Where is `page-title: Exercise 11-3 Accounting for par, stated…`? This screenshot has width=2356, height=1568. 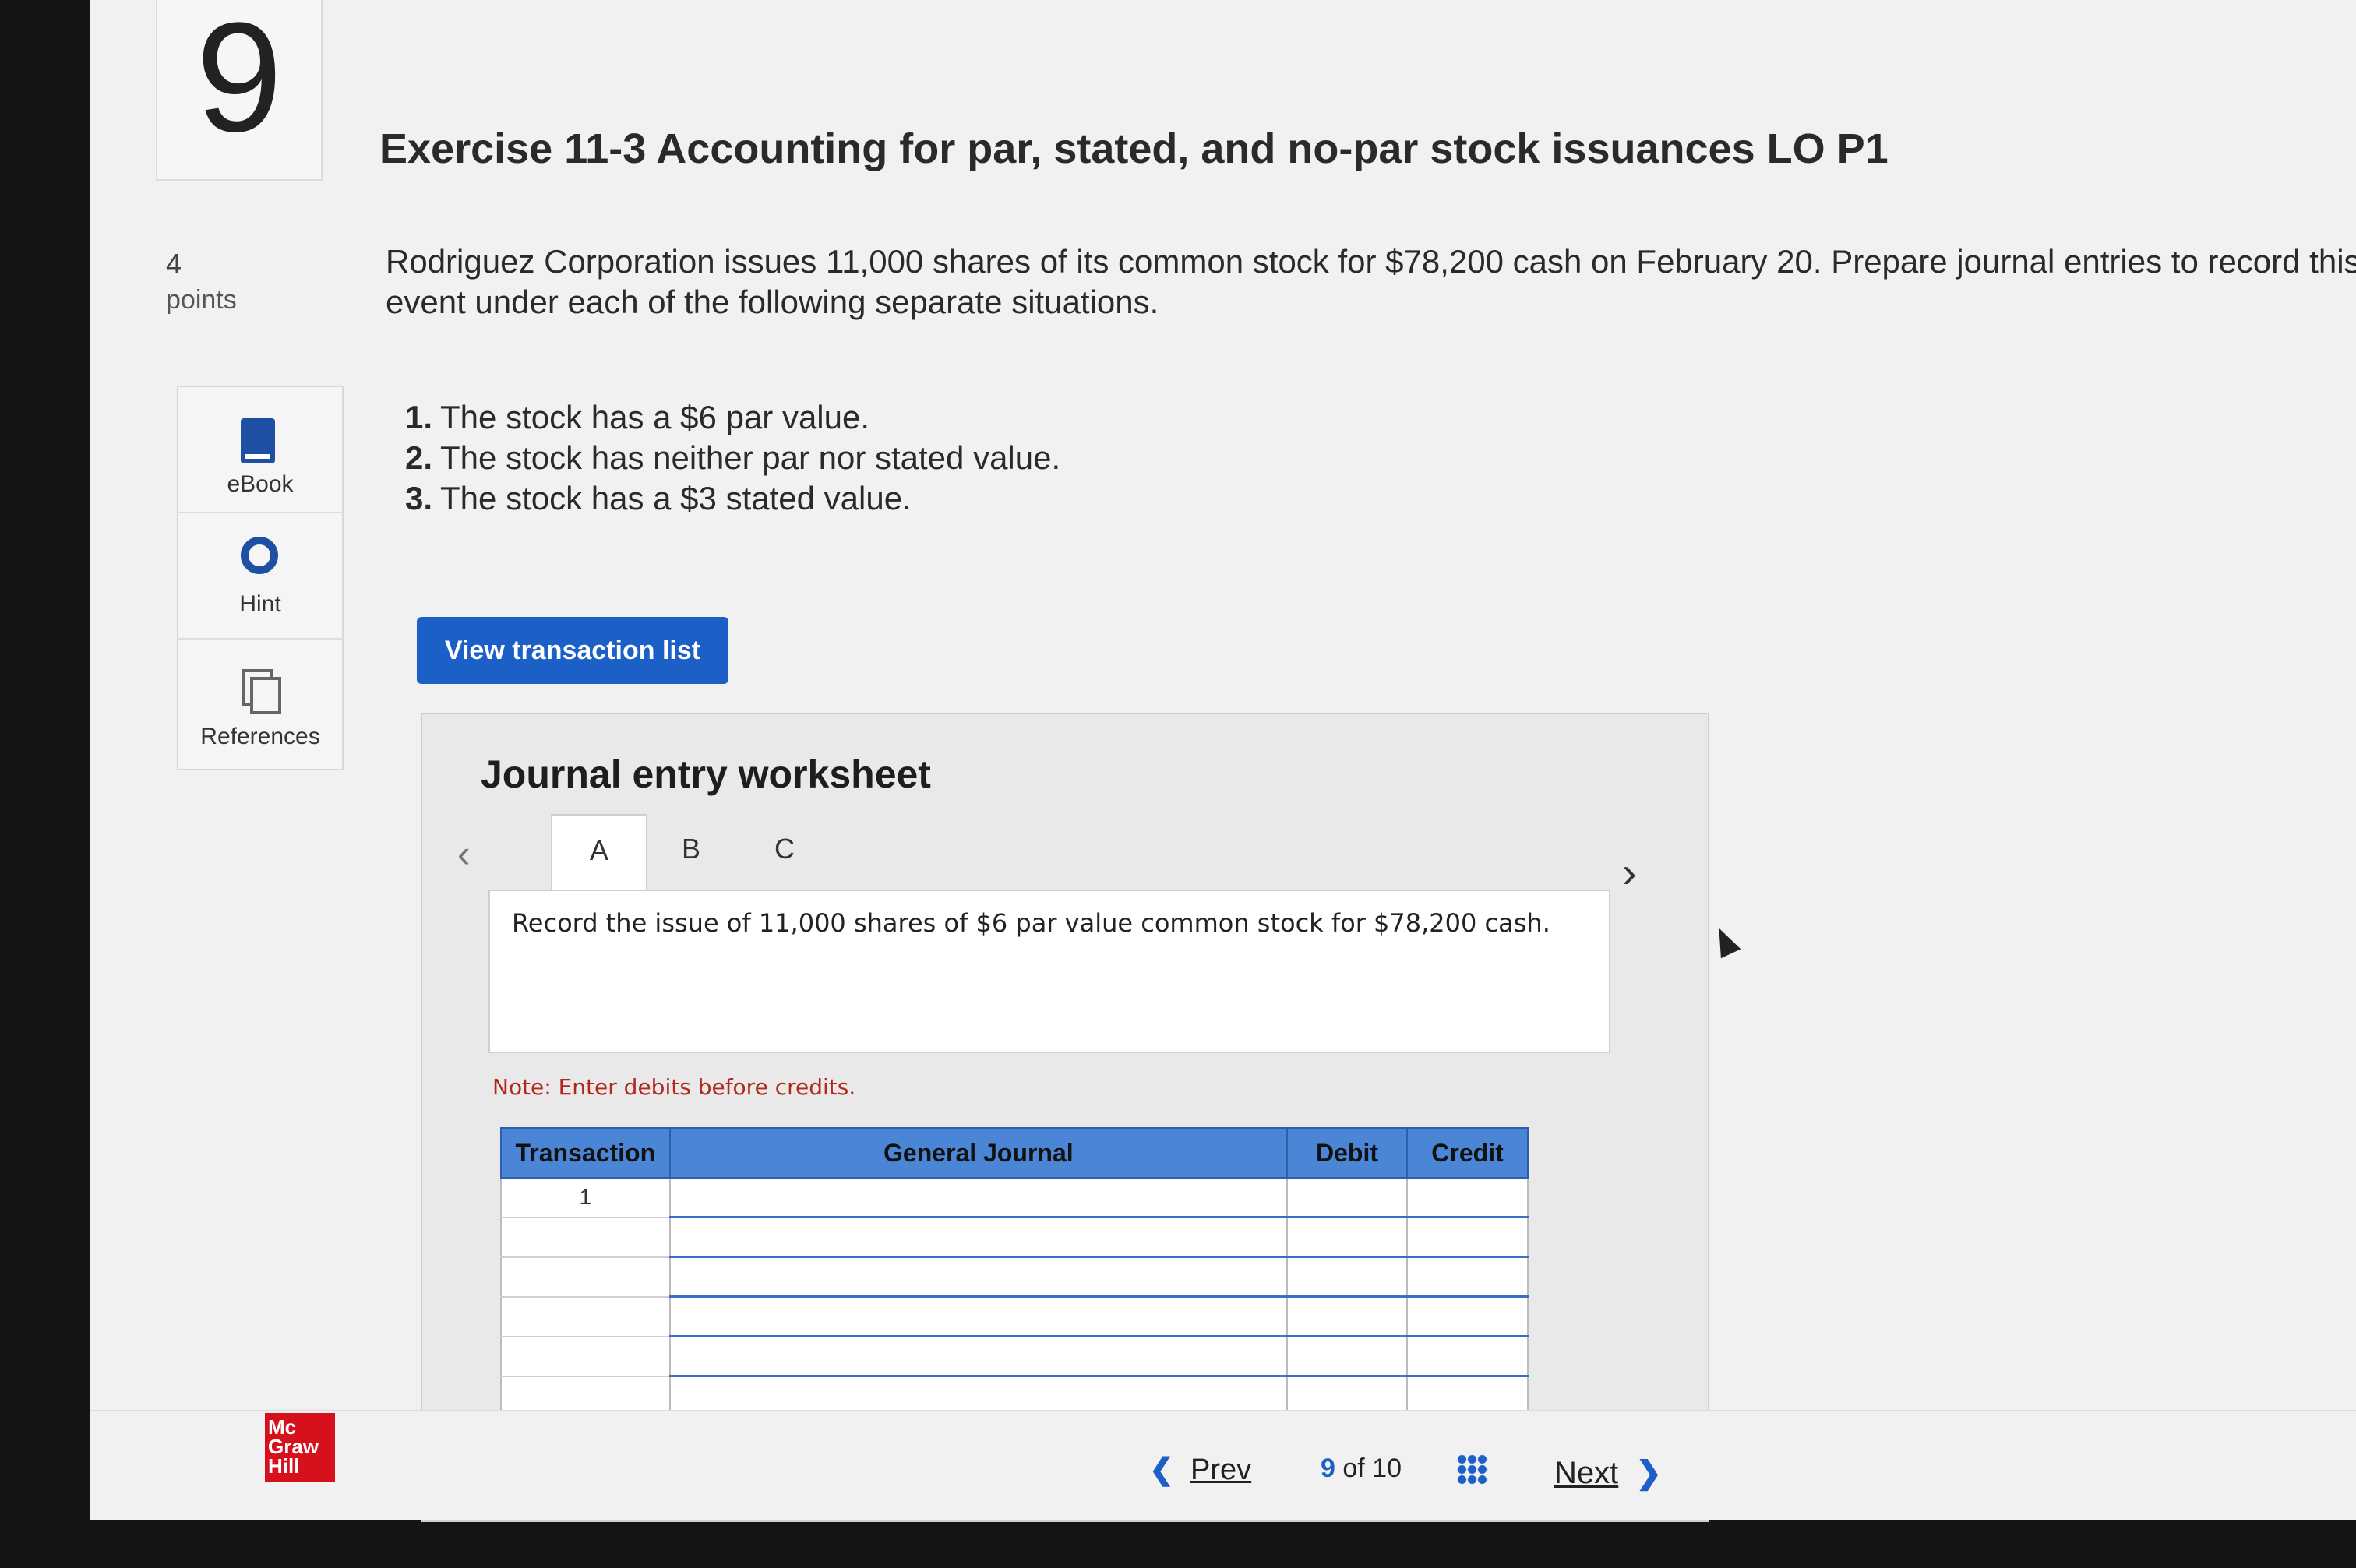
page-title: Exercise 11-3 Accounting for par, stated… is located at coordinates (1134, 149).